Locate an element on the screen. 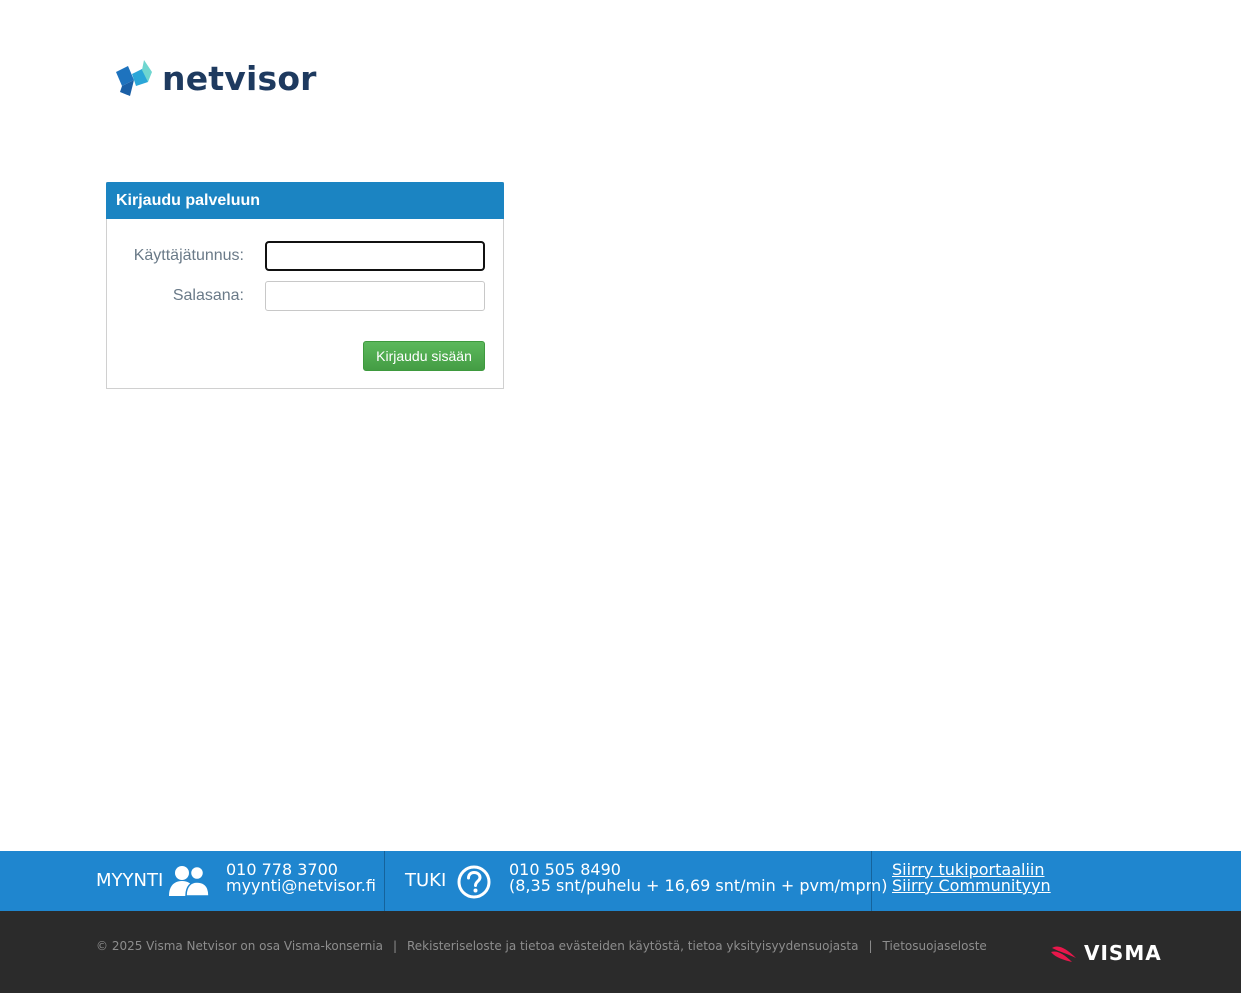  visma-logo: VISMA is located at coordinates (1106, 953).